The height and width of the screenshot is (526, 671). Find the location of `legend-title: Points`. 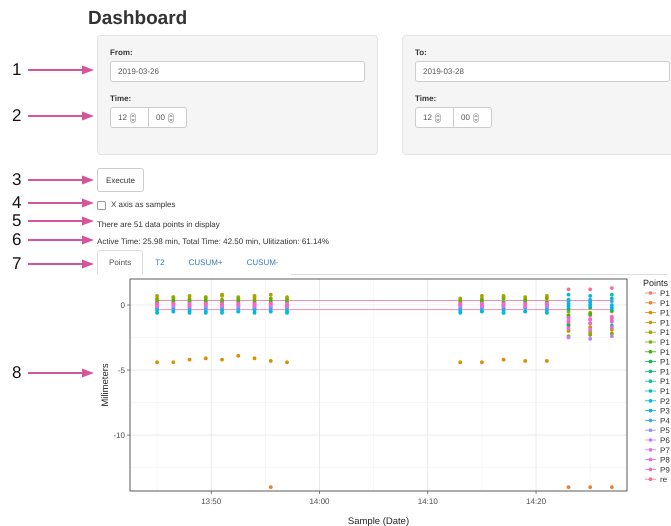

legend-title: Points is located at coordinates (655, 283).